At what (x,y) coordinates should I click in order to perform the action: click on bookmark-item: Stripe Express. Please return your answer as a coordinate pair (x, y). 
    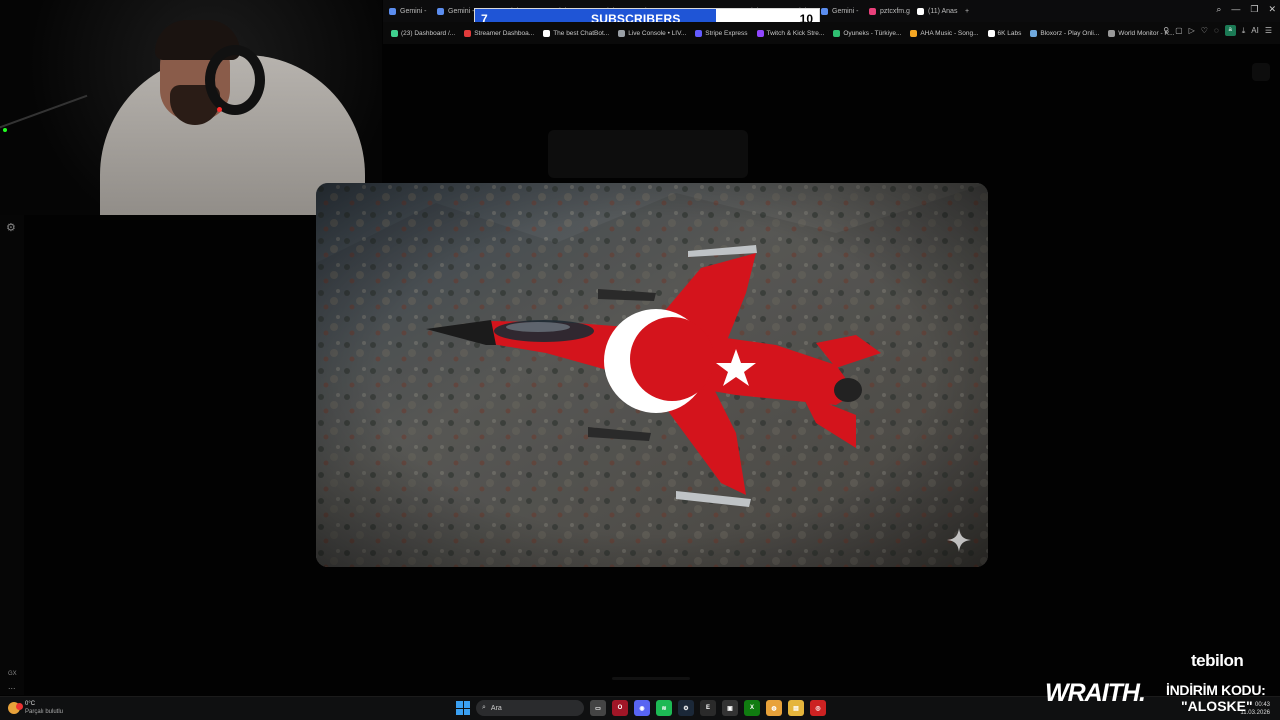
    Looking at the image, I should click on (721, 33).